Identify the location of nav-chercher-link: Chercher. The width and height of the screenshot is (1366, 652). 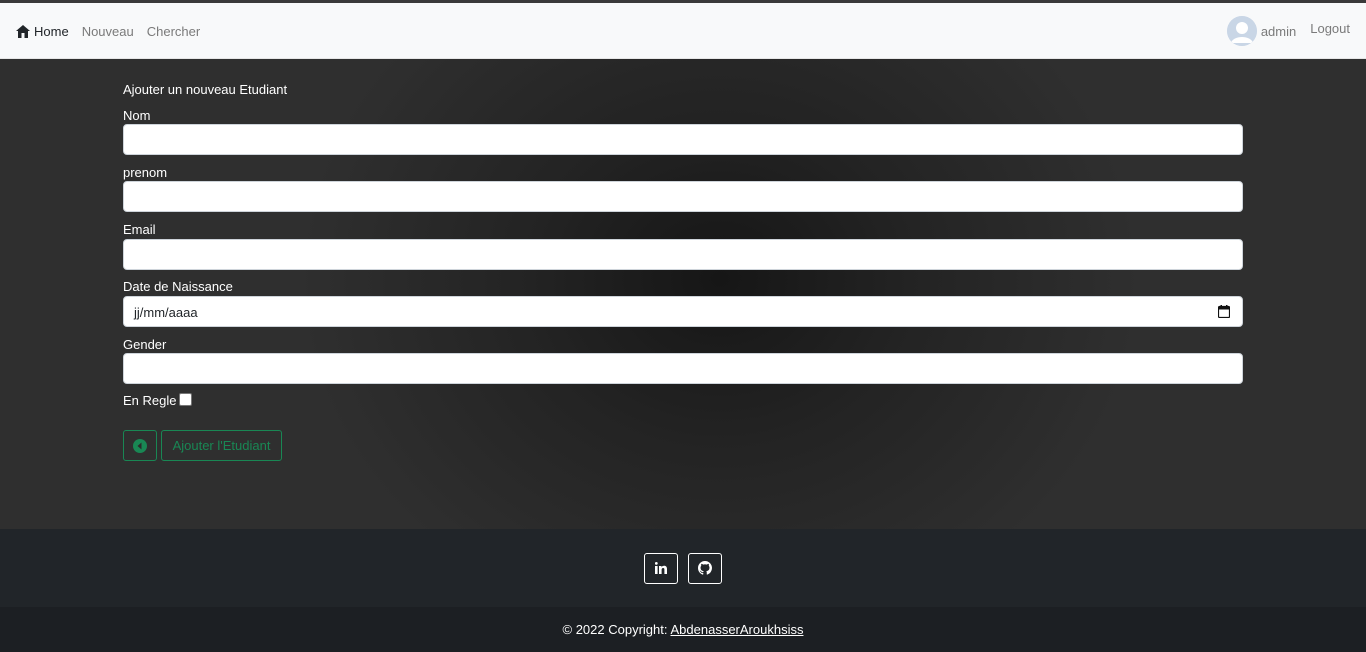
(173, 31).